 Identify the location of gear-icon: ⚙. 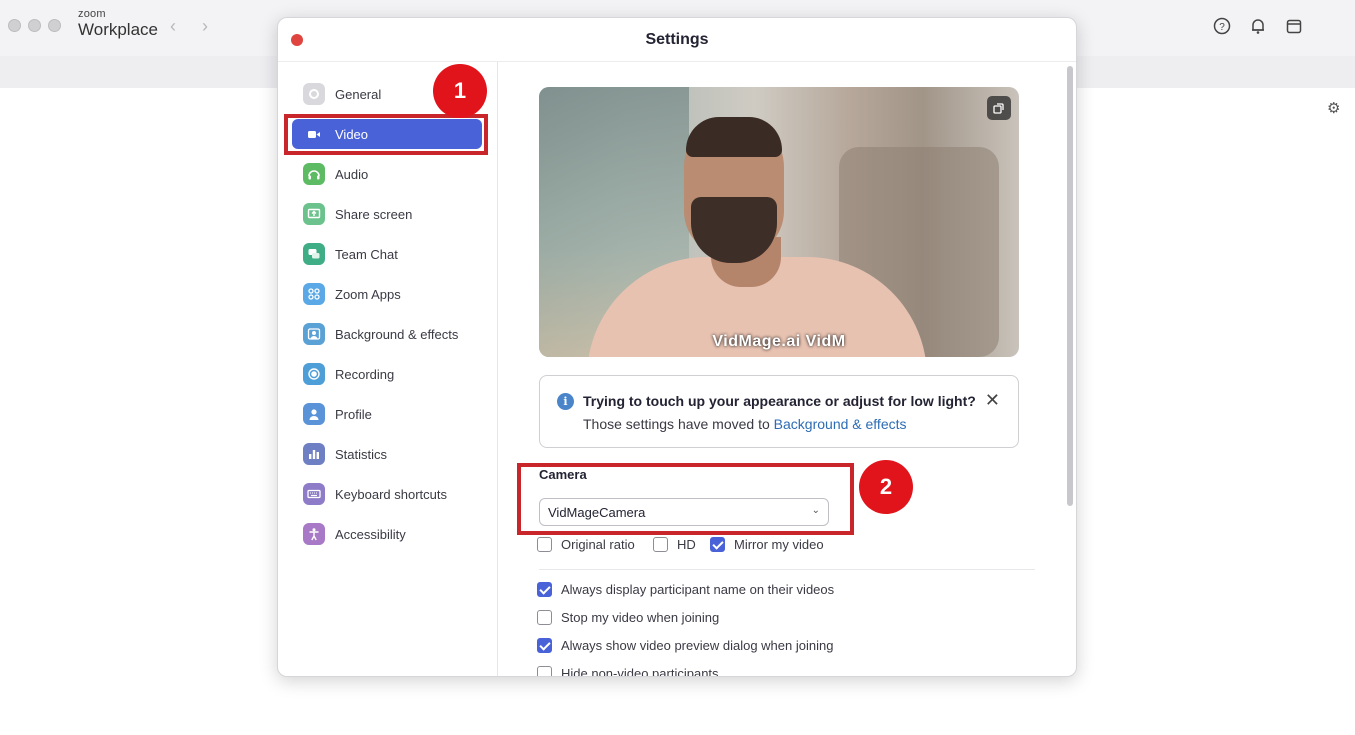
(1333, 108).